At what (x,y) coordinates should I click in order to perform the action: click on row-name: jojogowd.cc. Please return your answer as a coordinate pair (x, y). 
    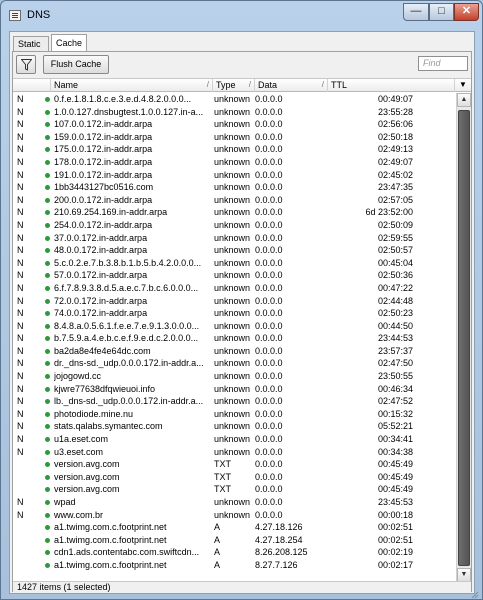
    Looking at the image, I should click on (78, 376).